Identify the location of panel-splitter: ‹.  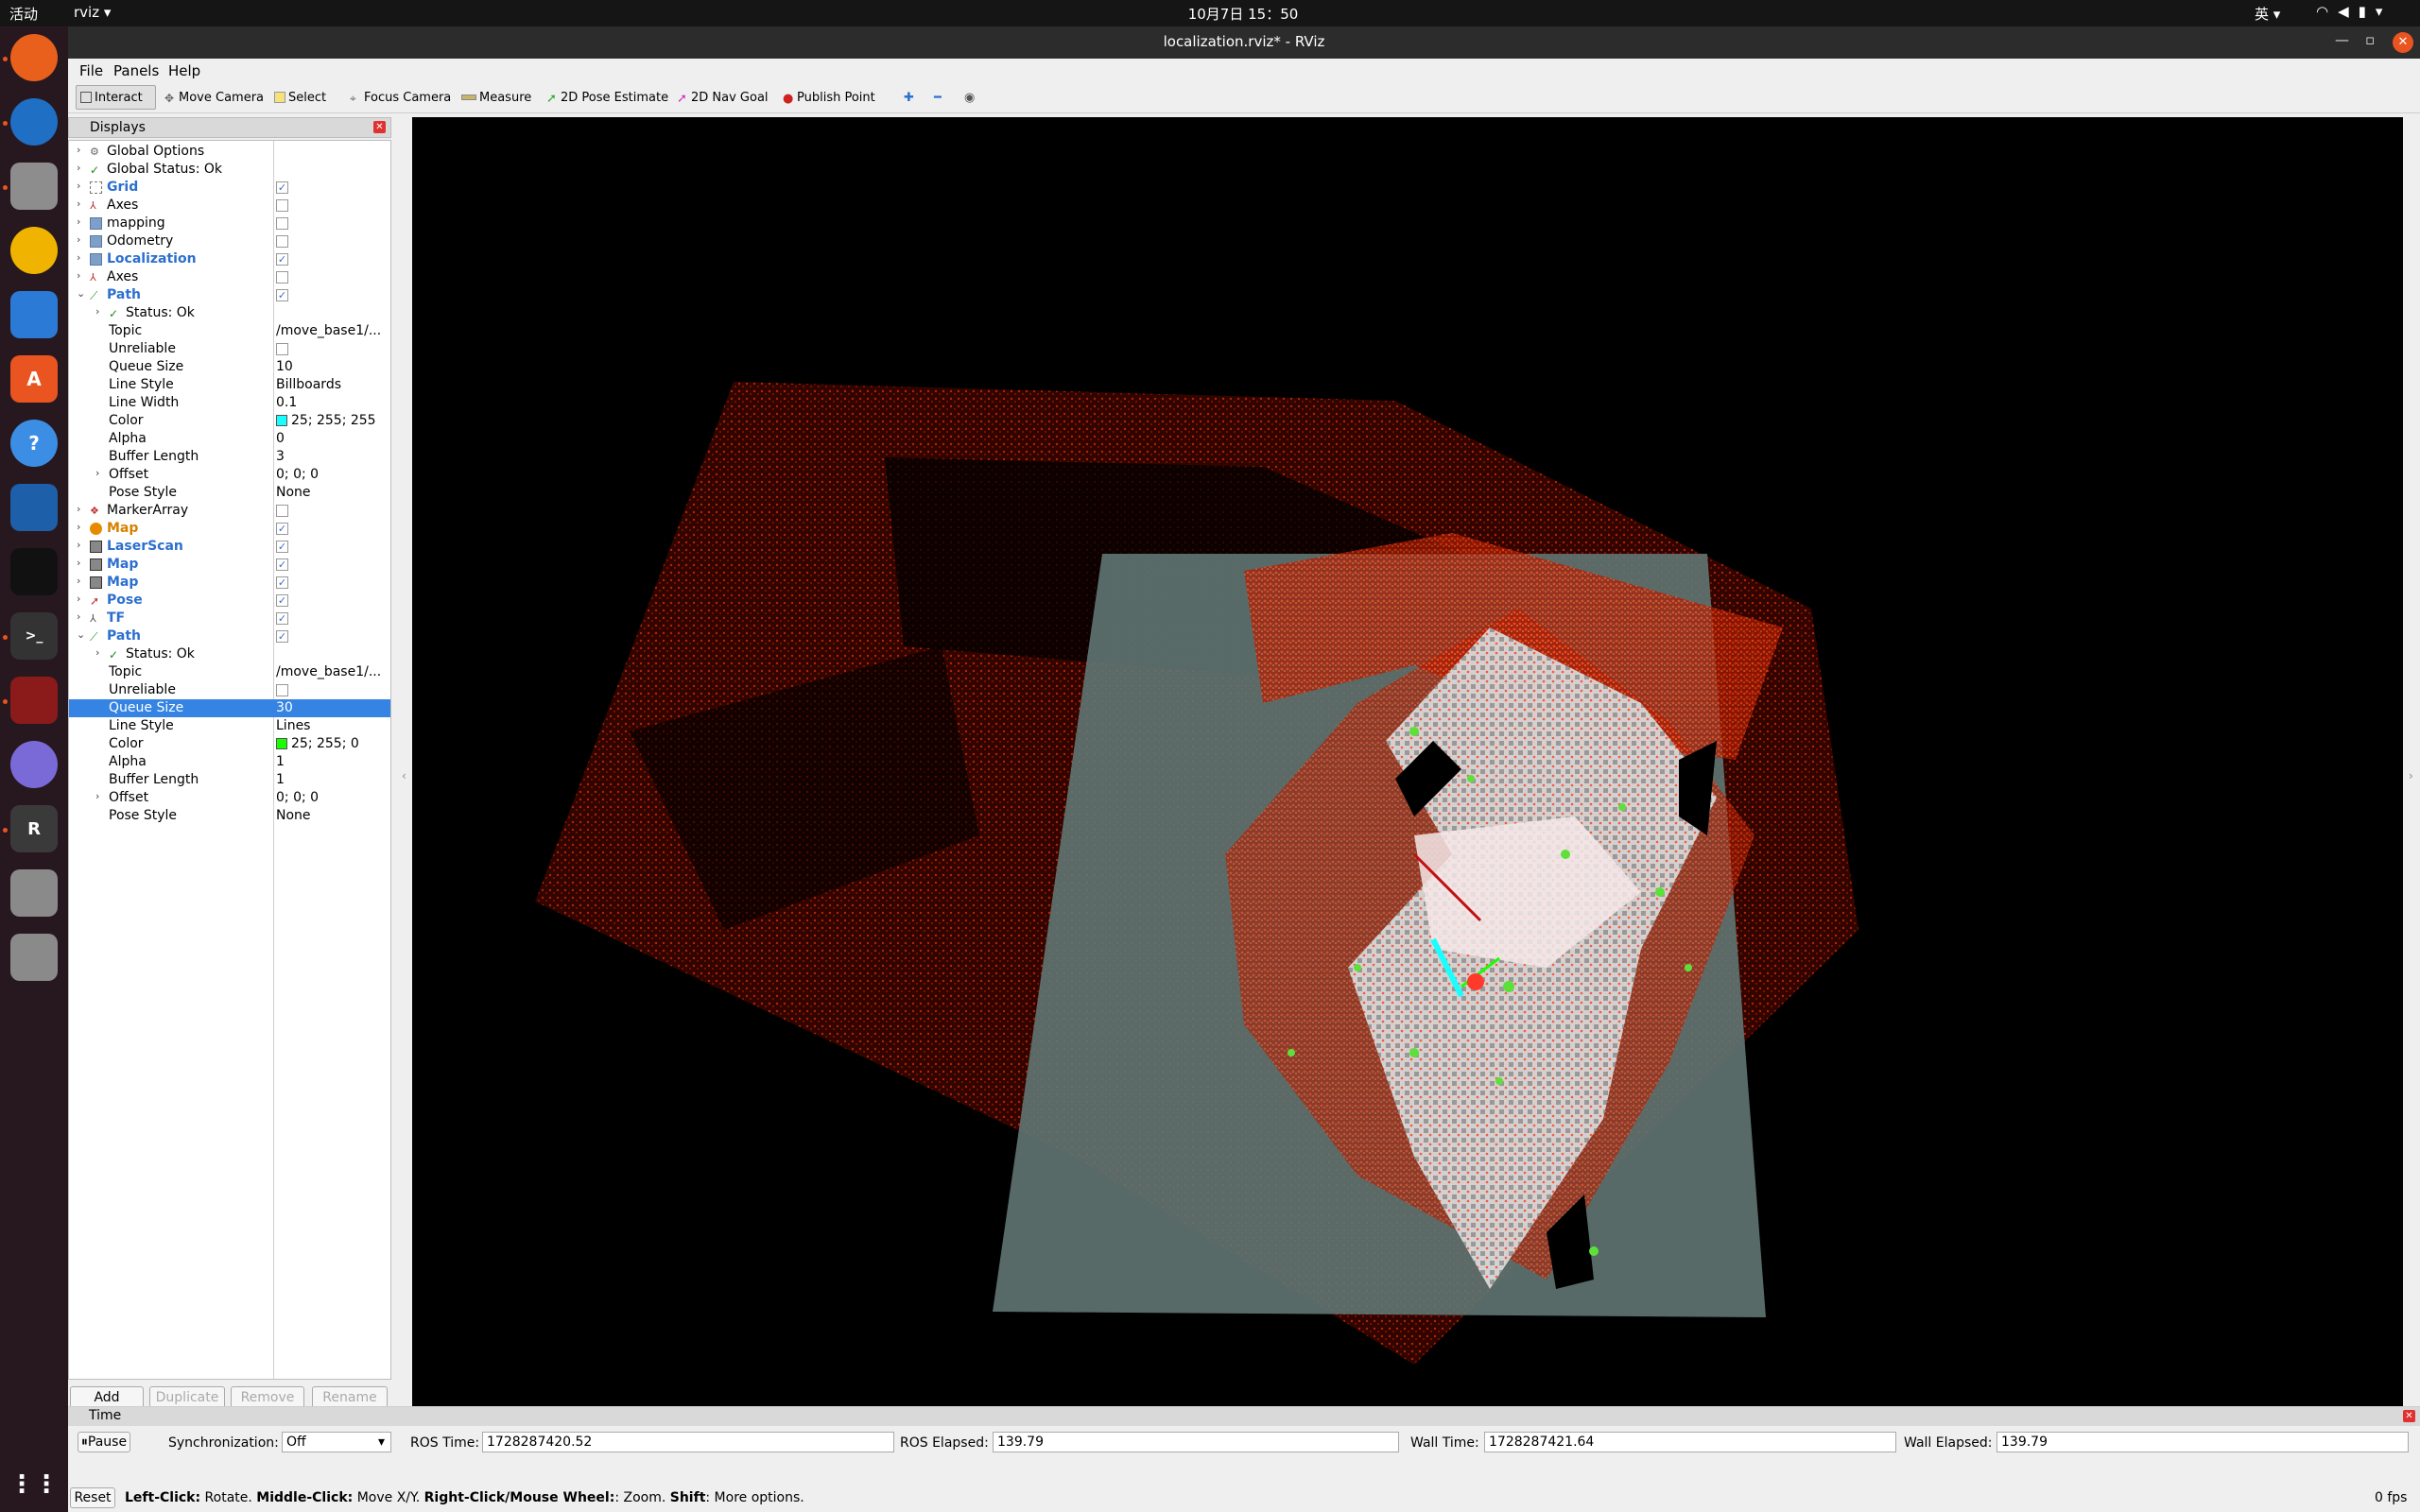
(405, 766).